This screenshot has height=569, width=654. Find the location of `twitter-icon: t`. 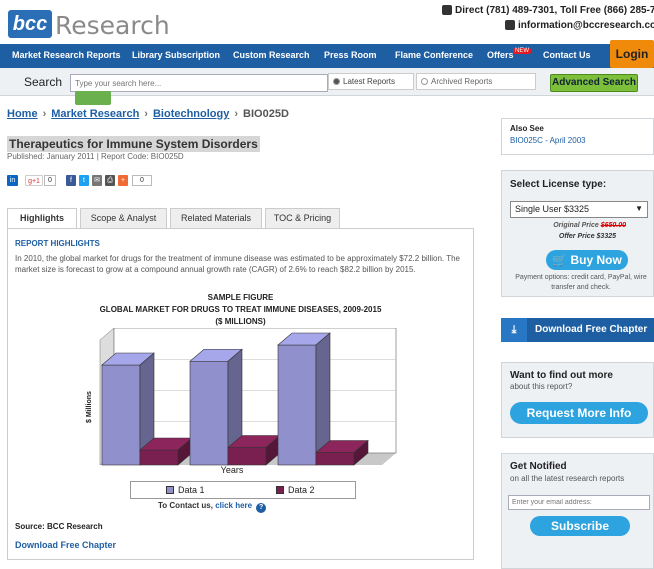

twitter-icon: t is located at coordinates (84, 180).